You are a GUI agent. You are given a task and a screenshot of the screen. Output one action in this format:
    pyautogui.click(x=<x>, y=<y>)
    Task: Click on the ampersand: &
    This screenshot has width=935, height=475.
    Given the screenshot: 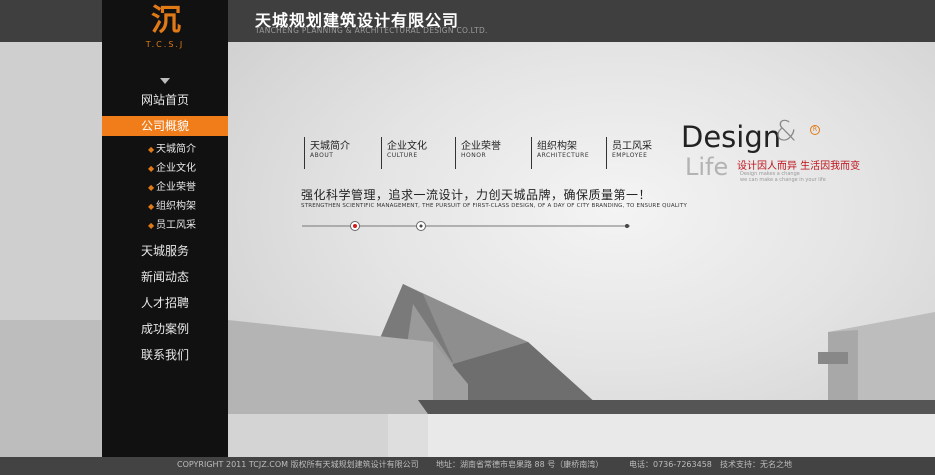 What is the action you would take?
    pyautogui.click(x=786, y=130)
    